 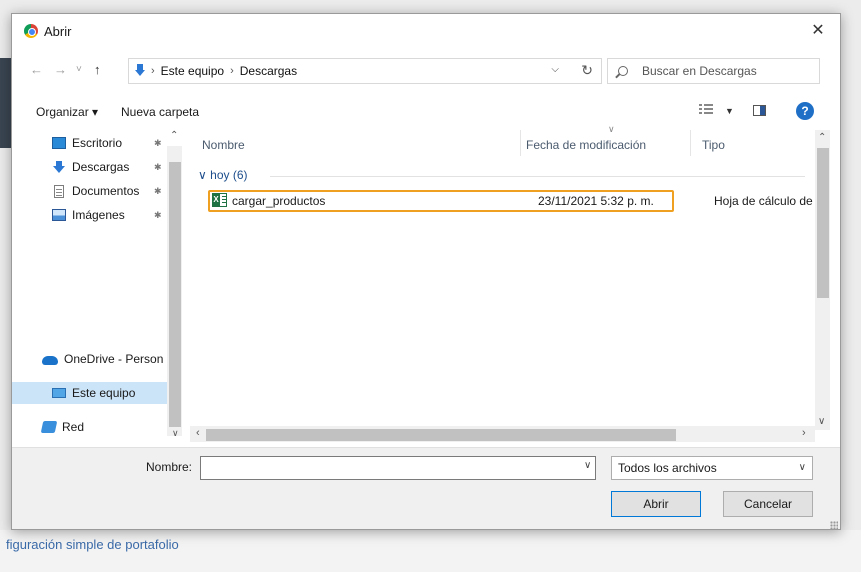 What do you see at coordinates (67, 112) in the screenshot?
I see `organize-menu: Organizar ▾` at bounding box center [67, 112].